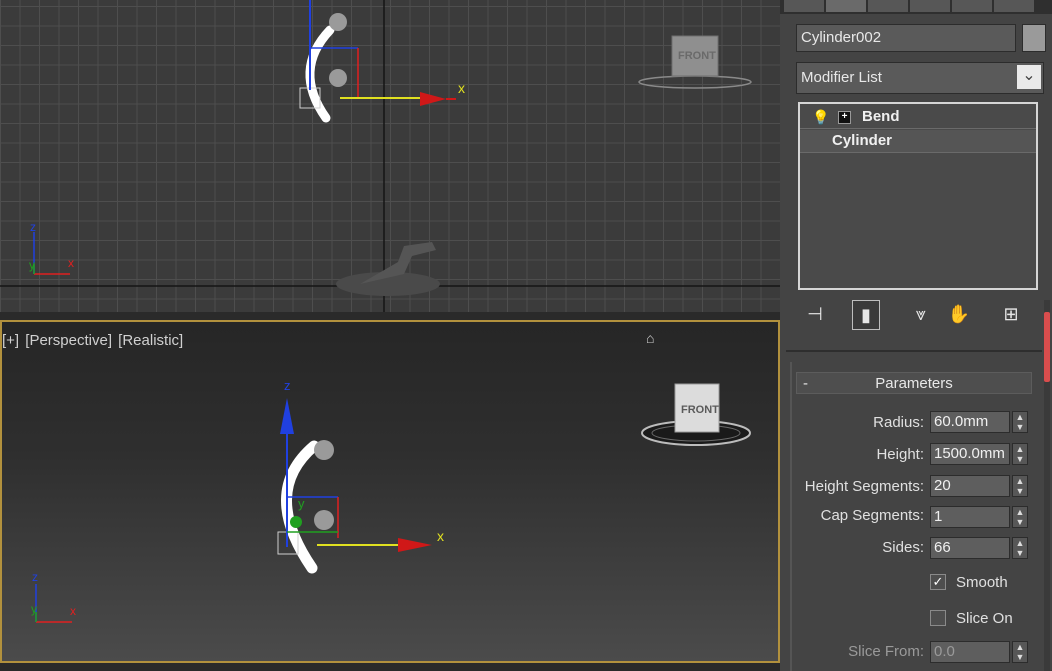 The image size is (1052, 671). Describe the element at coordinates (918, 117) in the screenshot. I see `stack-item-bend: 💡 + Bend` at that location.